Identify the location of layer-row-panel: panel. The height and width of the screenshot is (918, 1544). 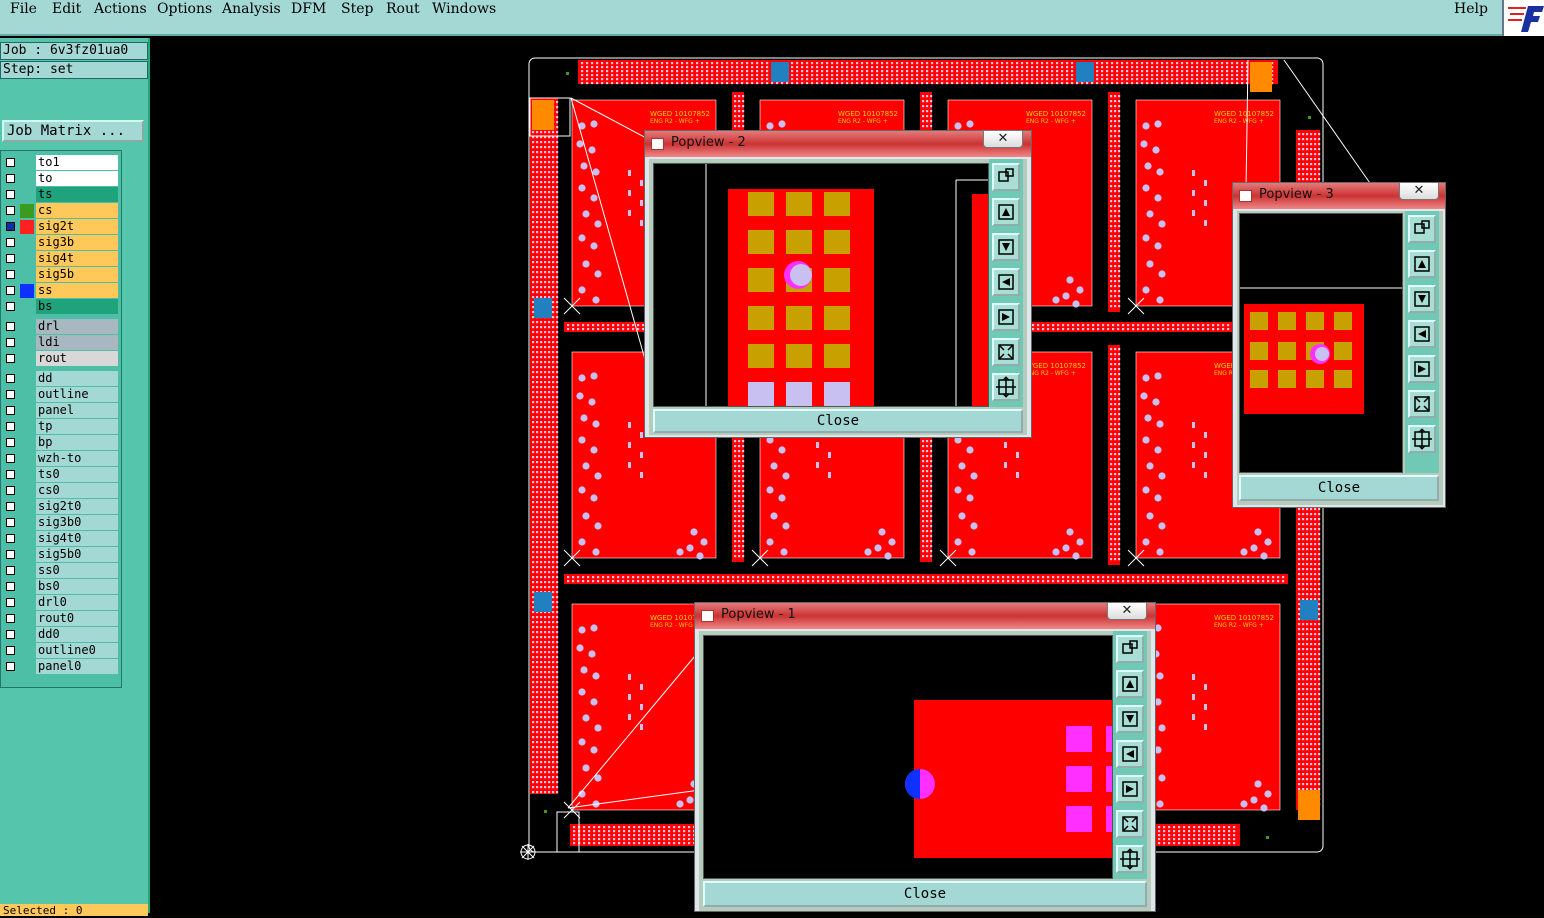
(61, 411).